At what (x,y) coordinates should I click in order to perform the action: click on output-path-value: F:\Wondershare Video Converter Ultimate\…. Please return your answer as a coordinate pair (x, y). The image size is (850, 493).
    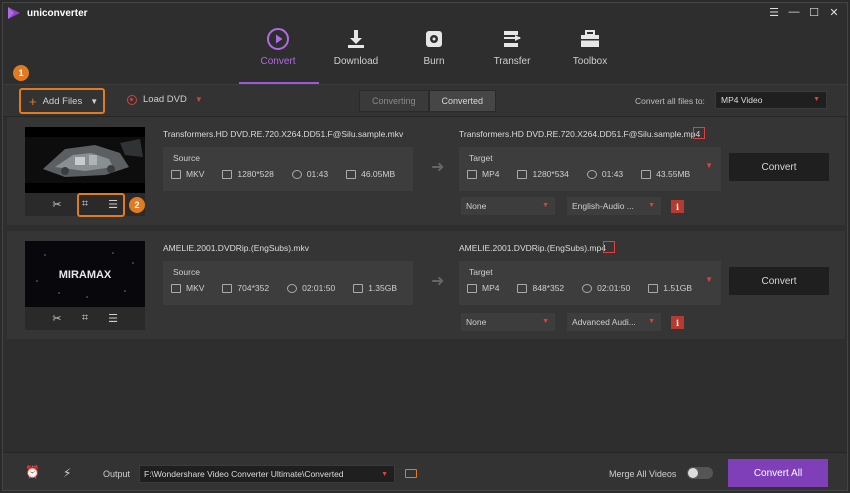
    Looking at the image, I should click on (244, 474).